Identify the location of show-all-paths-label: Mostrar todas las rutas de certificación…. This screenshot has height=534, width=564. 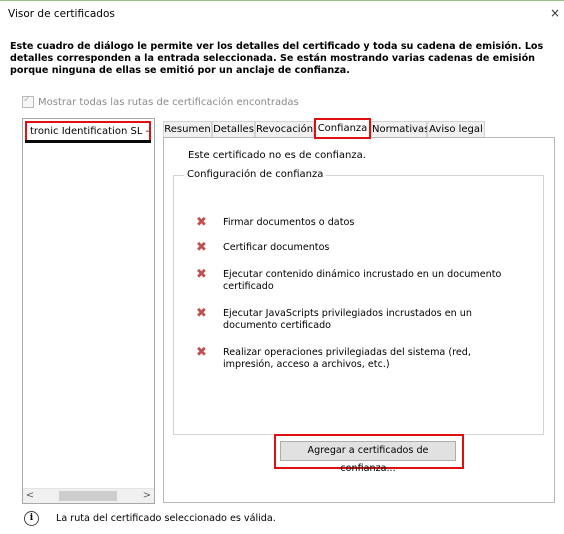
(168, 102).